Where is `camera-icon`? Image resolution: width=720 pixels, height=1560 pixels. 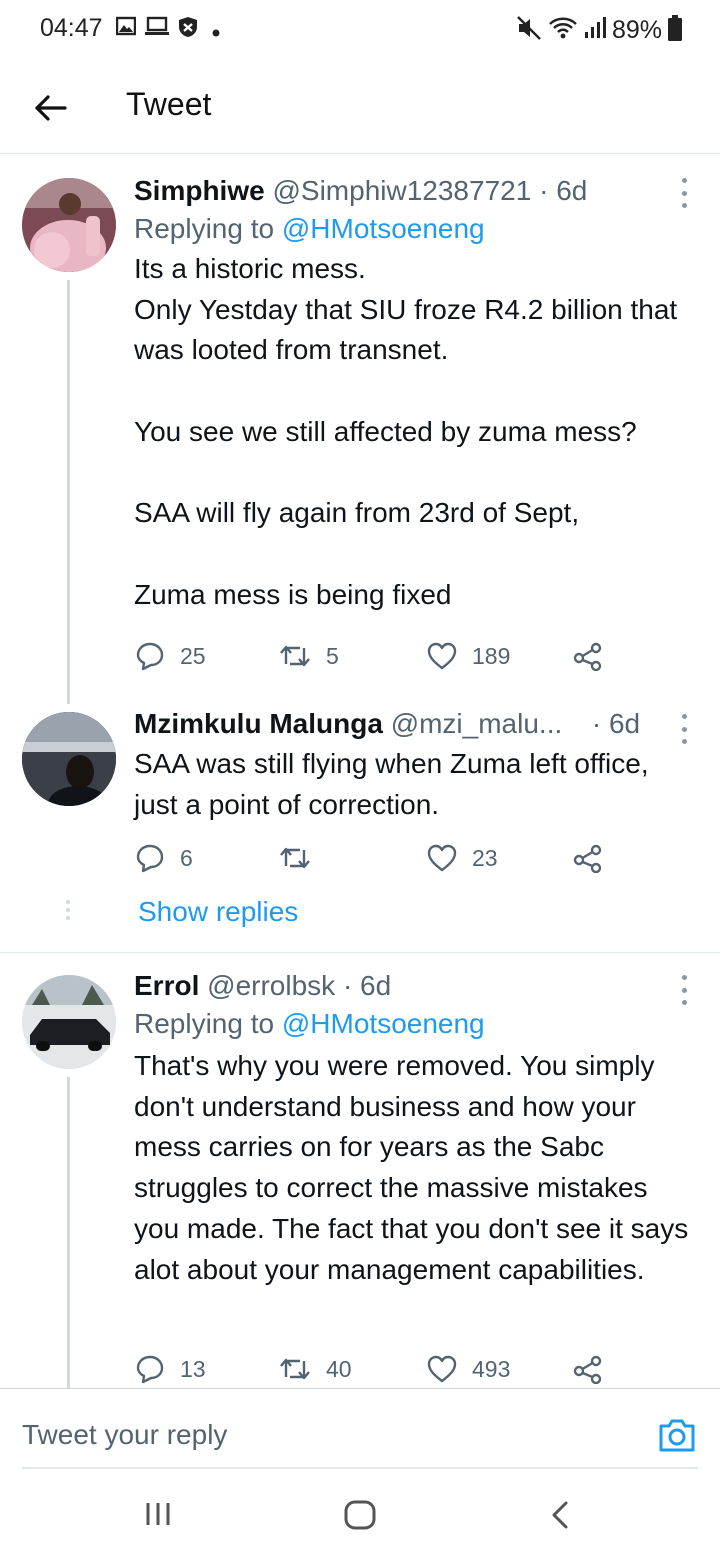
camera-icon is located at coordinates (677, 1435).